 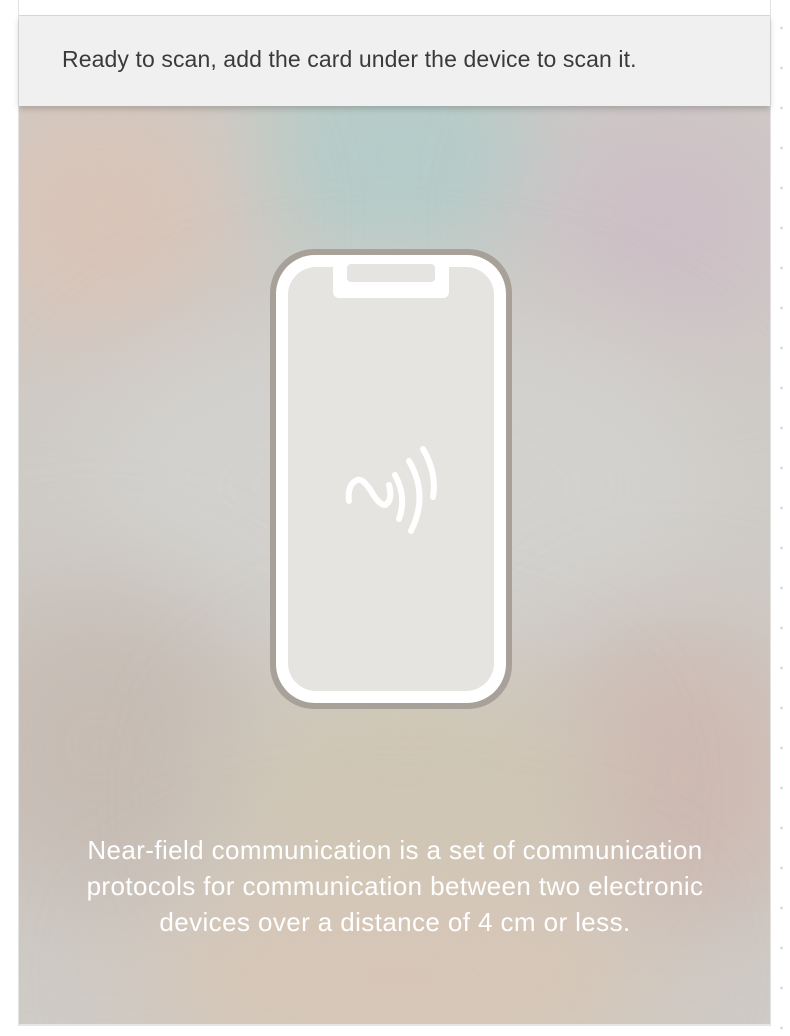 I want to click on dialog-top-strip, so click(x=394, y=8).